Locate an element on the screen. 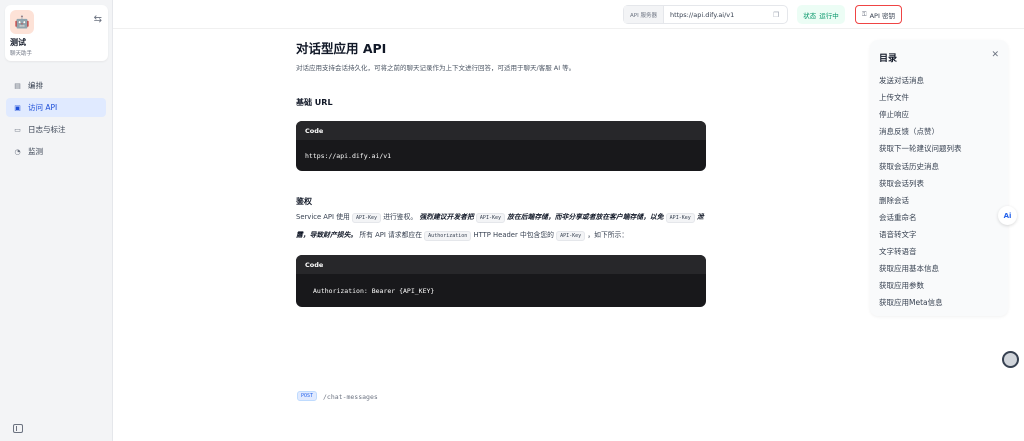 The height and width of the screenshot is (441, 1024). toc-item: 删除会话 is located at coordinates (920, 200).